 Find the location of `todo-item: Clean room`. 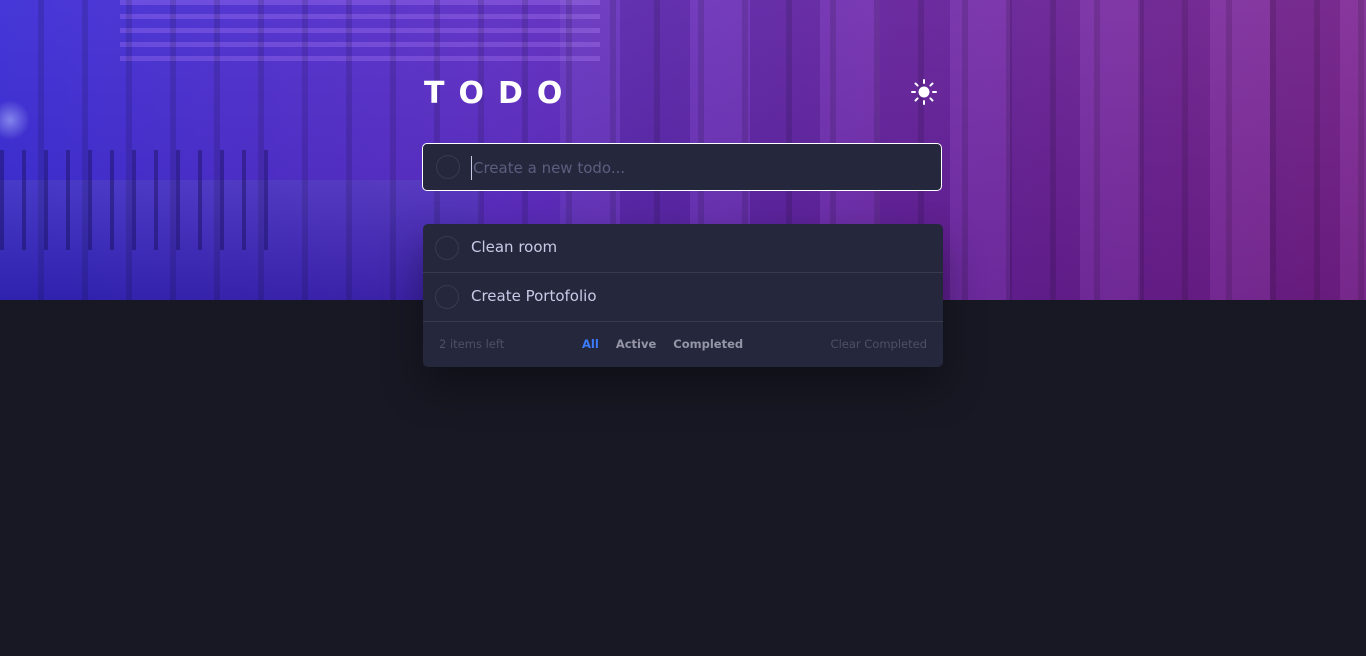

todo-item: Clean room is located at coordinates (683, 248).